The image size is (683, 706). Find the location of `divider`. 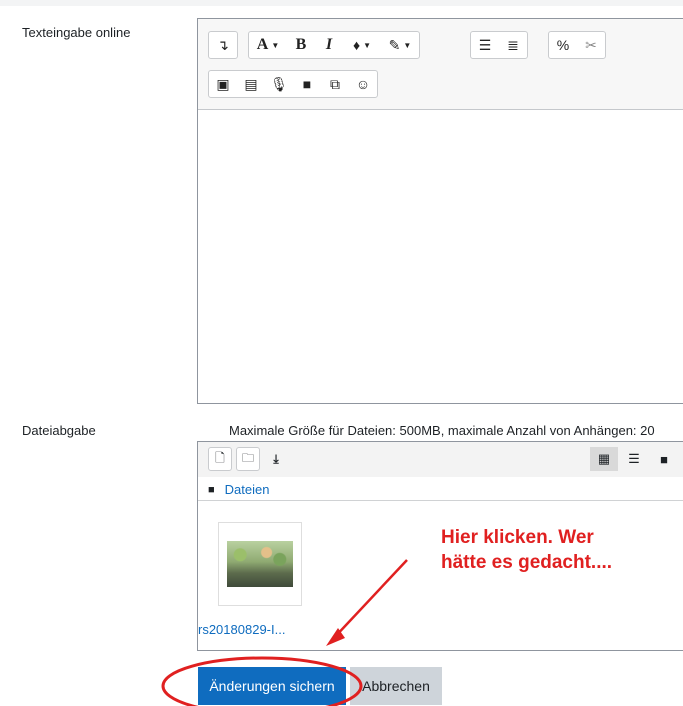

divider is located at coordinates (440, 500).